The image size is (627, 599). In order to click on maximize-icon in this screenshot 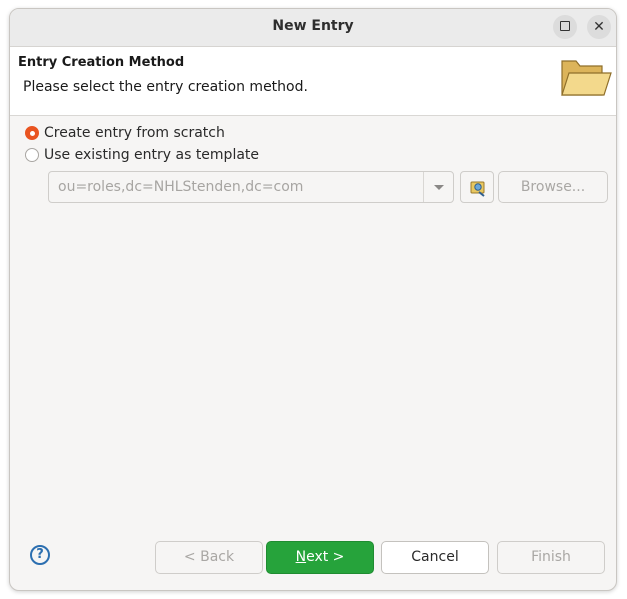, I will do `click(565, 26)`.